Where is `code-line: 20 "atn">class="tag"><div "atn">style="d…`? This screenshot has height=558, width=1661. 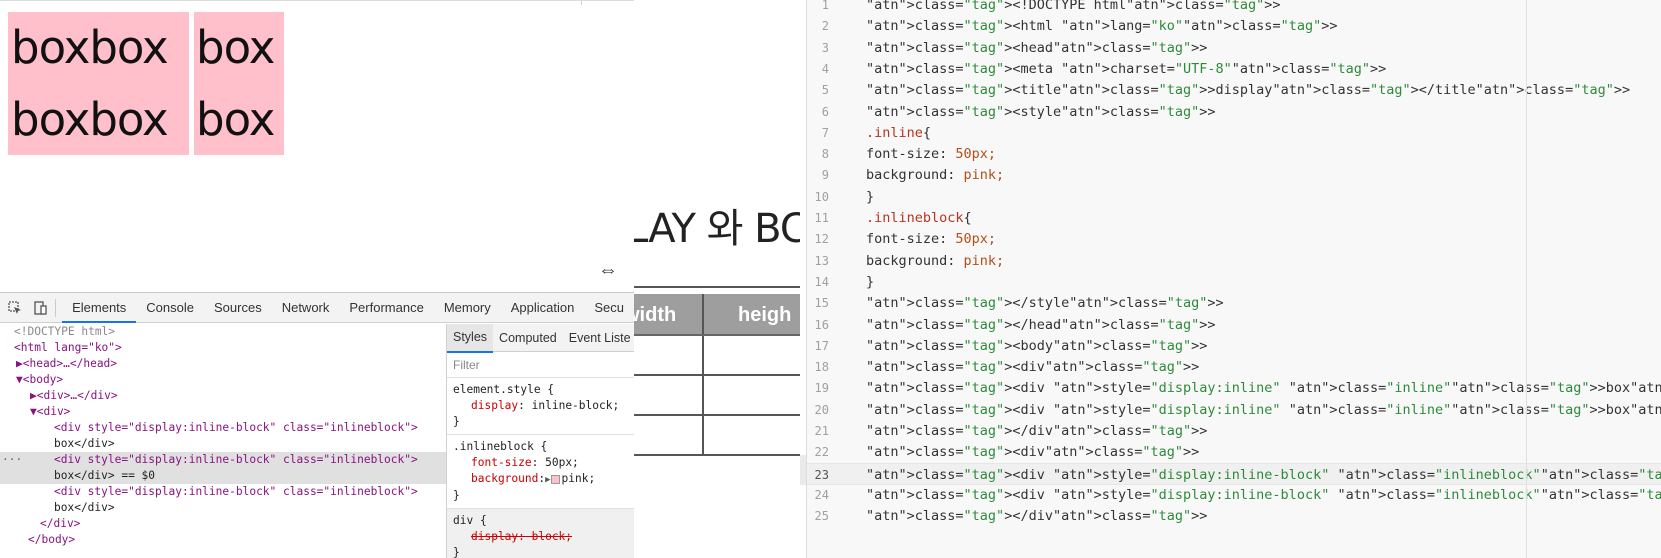
code-line: 20 "atn">class="tag"><div "atn">style="d… is located at coordinates (1234, 410).